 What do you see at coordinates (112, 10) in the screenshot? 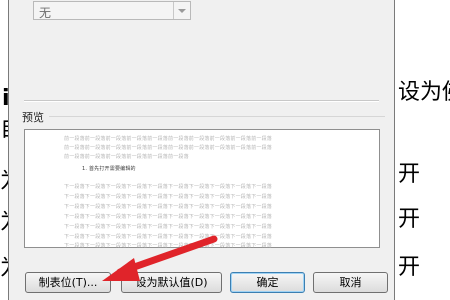
I see `outline-level-select: 无` at bounding box center [112, 10].